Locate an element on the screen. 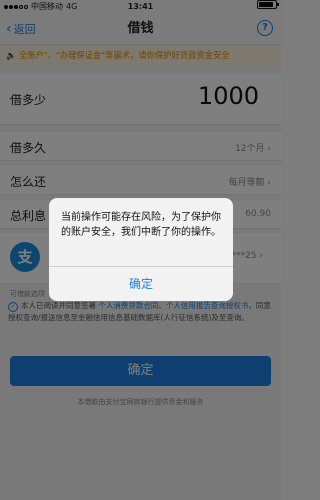  risk-alert-dialog: 当前操作可能存在风险，为了保护你的账户安全，我们中断了你的操作。 确定 is located at coordinates (141, 249).